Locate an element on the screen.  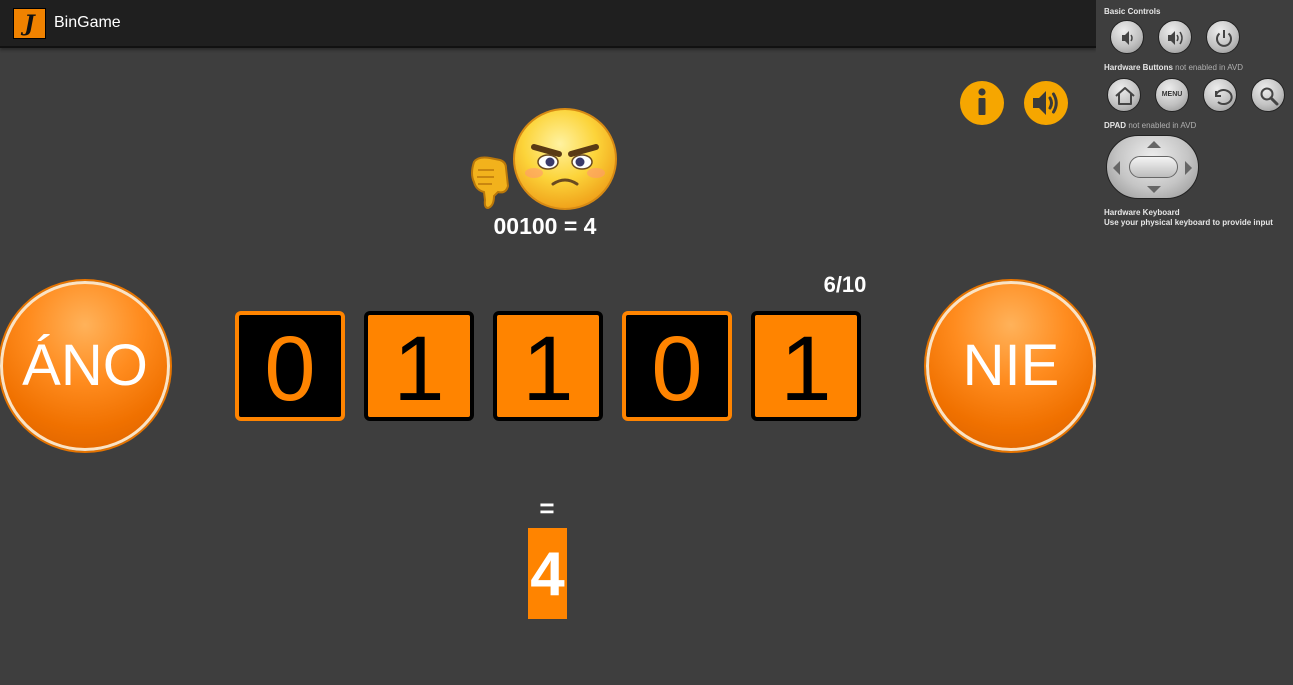
search-icon is located at coordinates (1269, 96).